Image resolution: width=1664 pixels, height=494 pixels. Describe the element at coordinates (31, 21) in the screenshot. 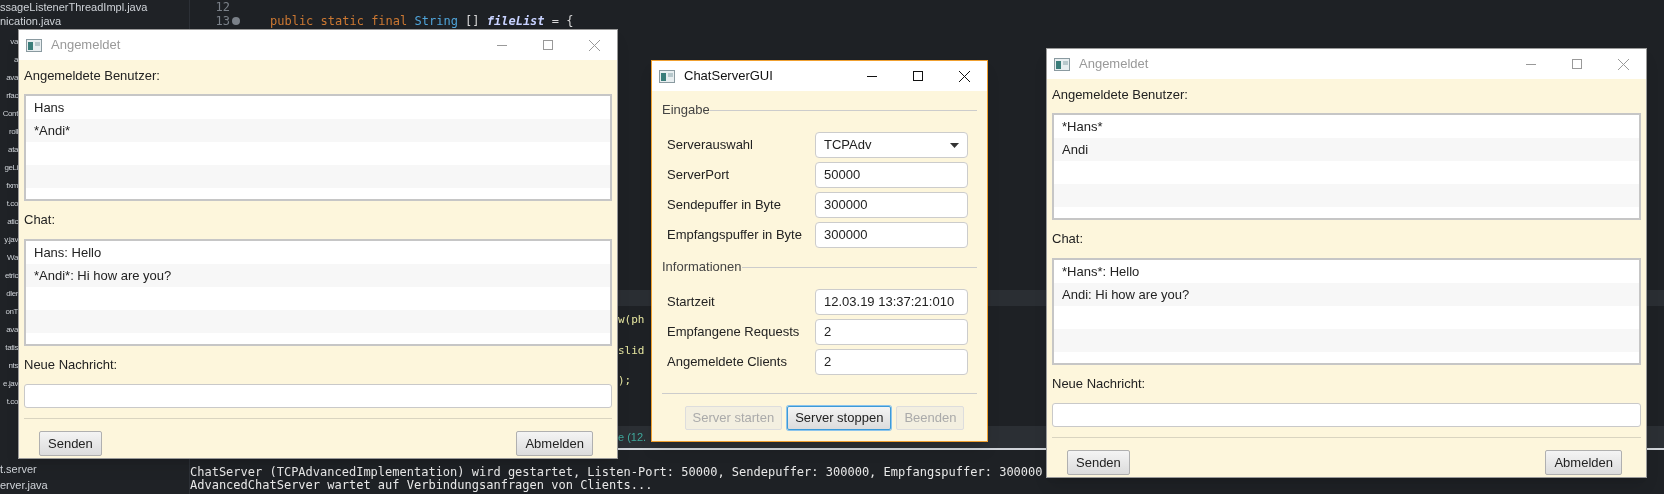

I see `file-tree-item: nication.java` at that location.